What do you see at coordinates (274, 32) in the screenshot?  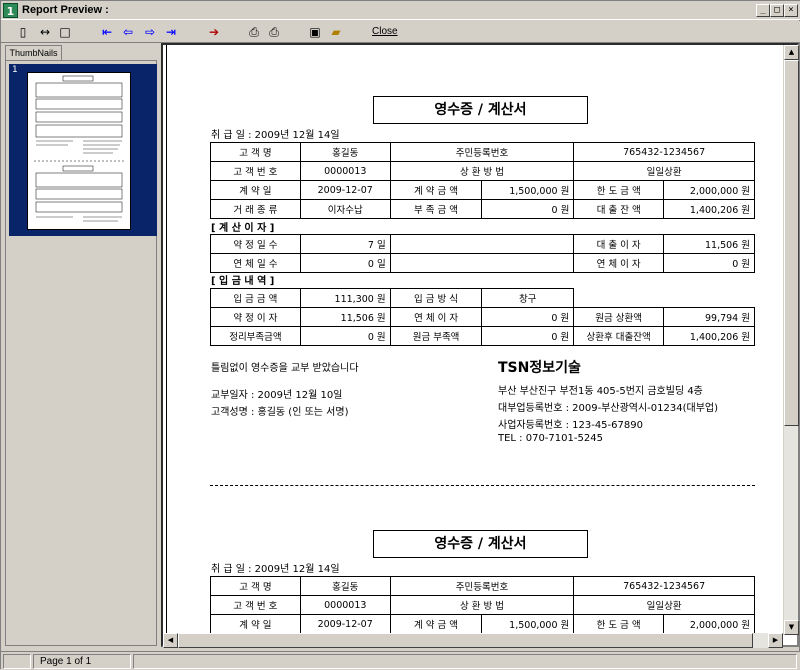 I see `print-icon: ⎙` at bounding box center [274, 32].